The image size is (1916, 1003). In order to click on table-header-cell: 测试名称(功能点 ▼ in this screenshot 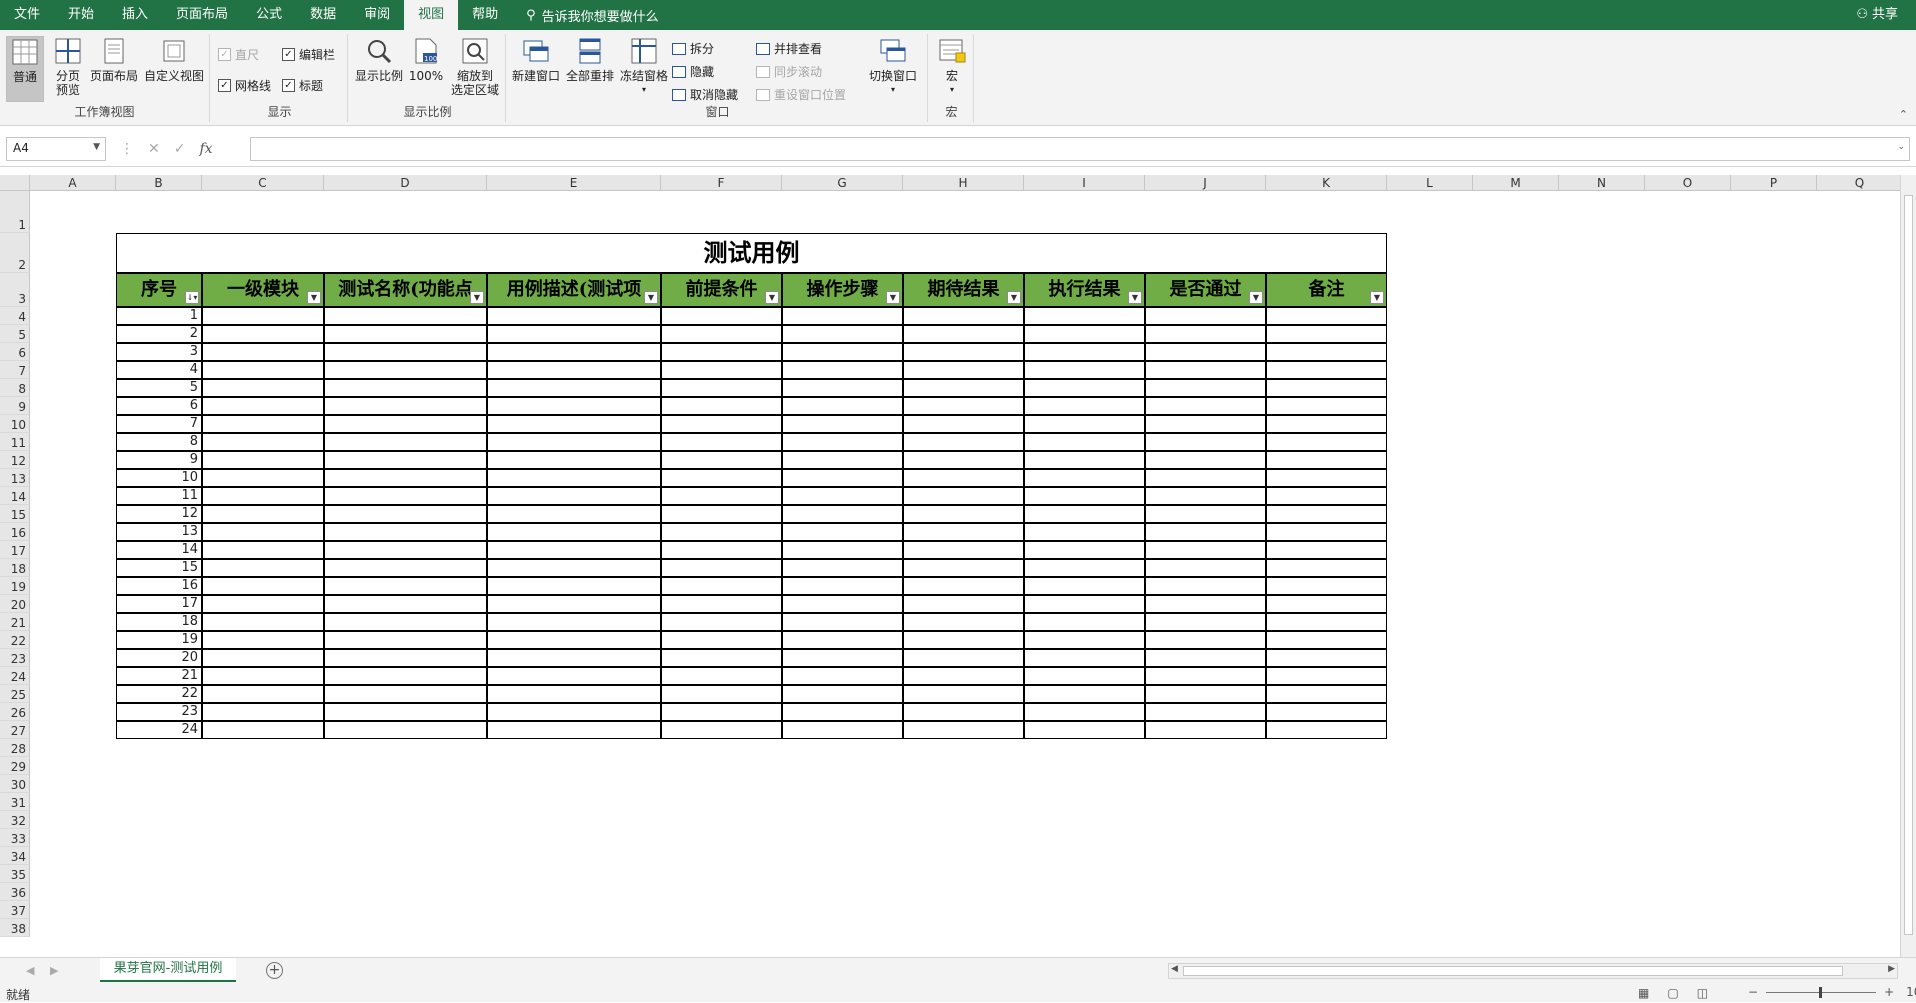, I will do `click(405, 290)`.